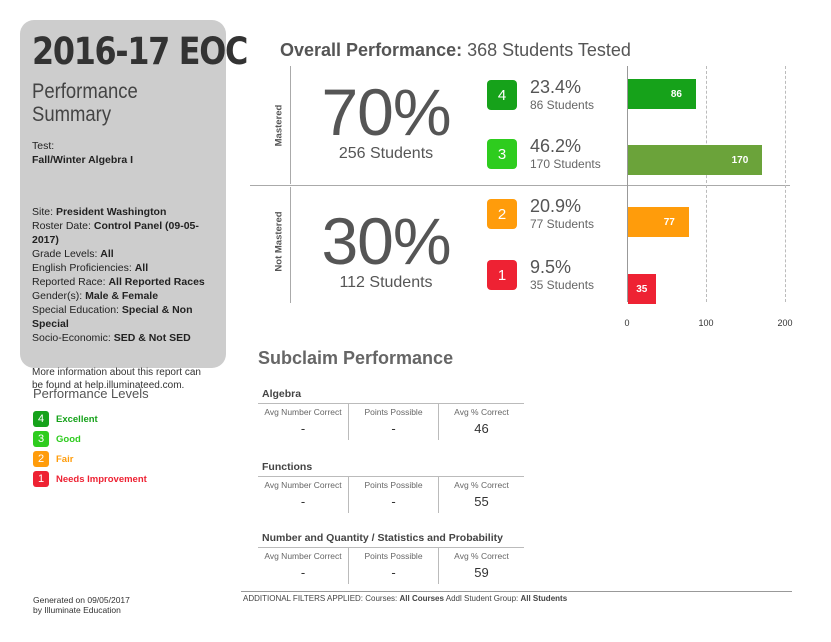 The width and height of the screenshot is (831, 642). I want to click on chart-bar-level-4: 86, so click(662, 94).